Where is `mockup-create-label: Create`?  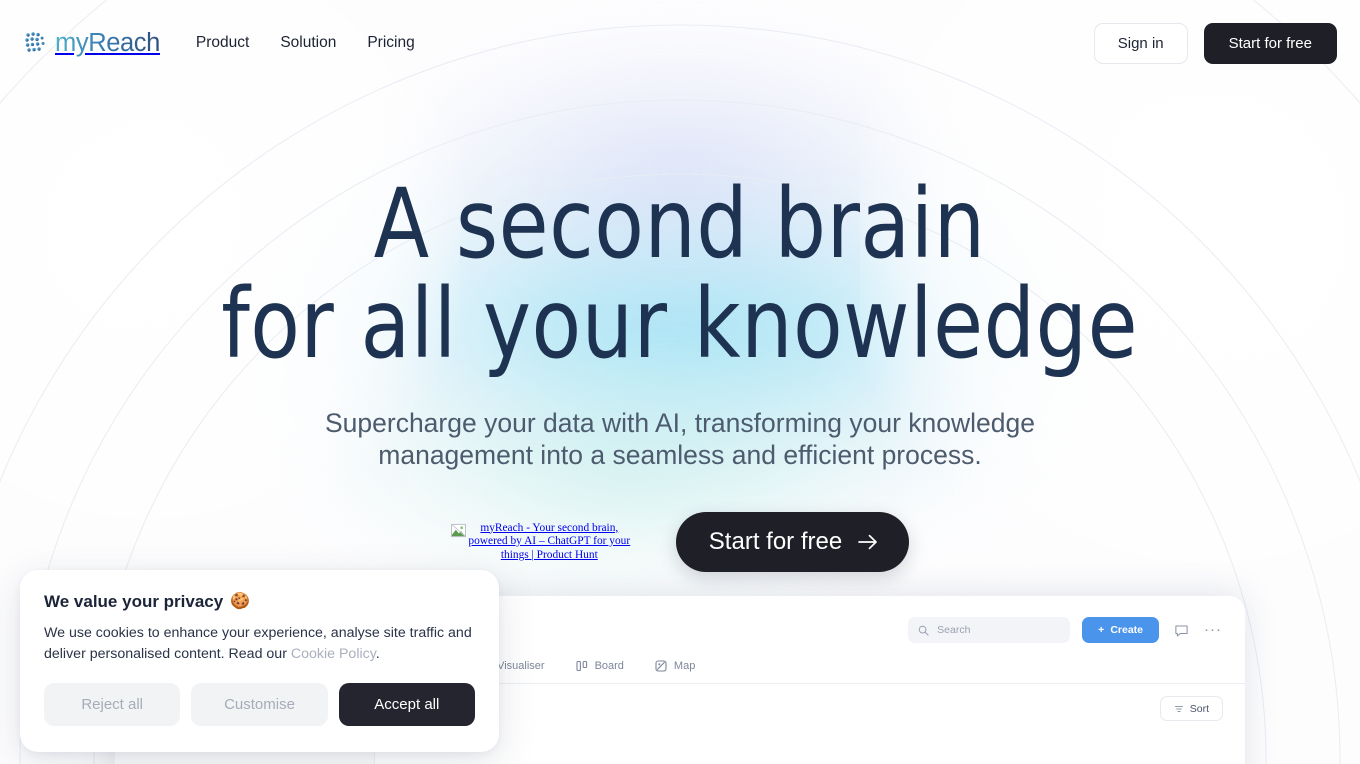 mockup-create-label: Create is located at coordinates (1126, 630).